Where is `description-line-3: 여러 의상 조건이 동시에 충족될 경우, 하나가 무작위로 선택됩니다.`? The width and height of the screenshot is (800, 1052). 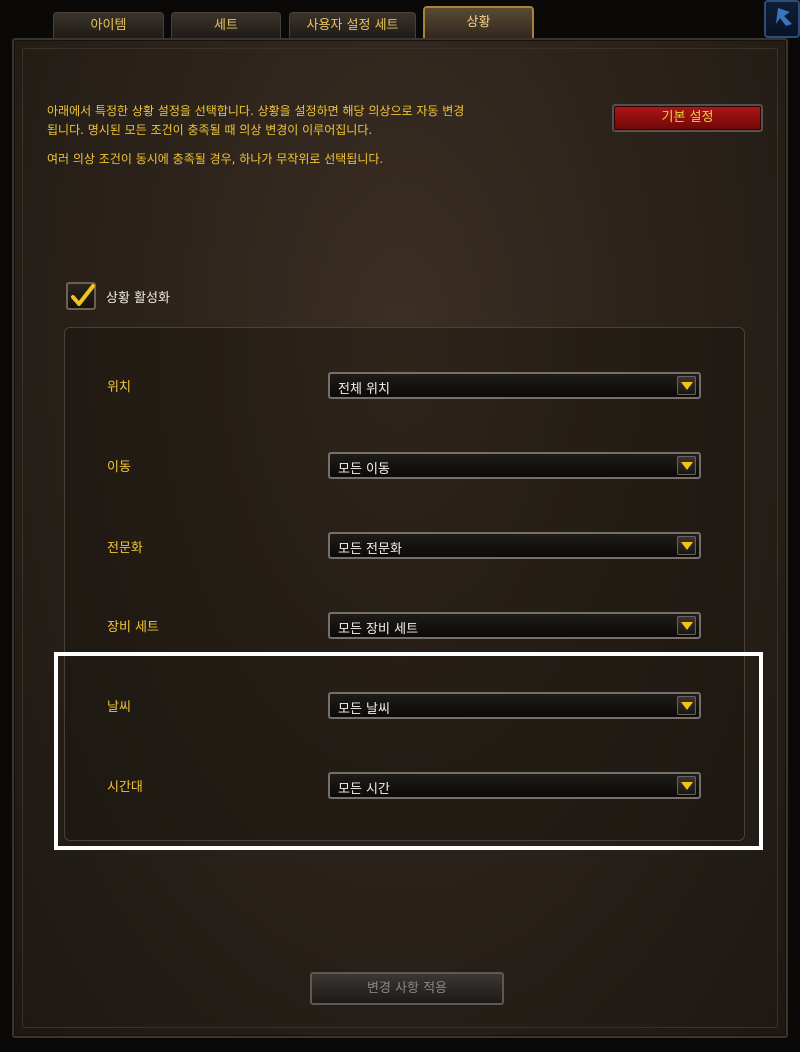
description-line-3: 여러 의상 조건이 동시에 충족될 경우, 하나가 무작위로 선택됩니다. is located at coordinates (215, 159).